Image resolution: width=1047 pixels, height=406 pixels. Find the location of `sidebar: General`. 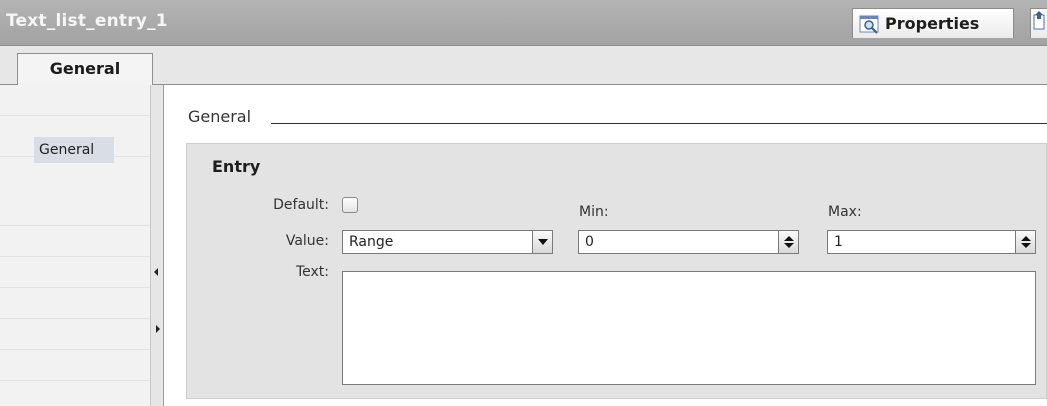

sidebar: General is located at coordinates (75, 245).